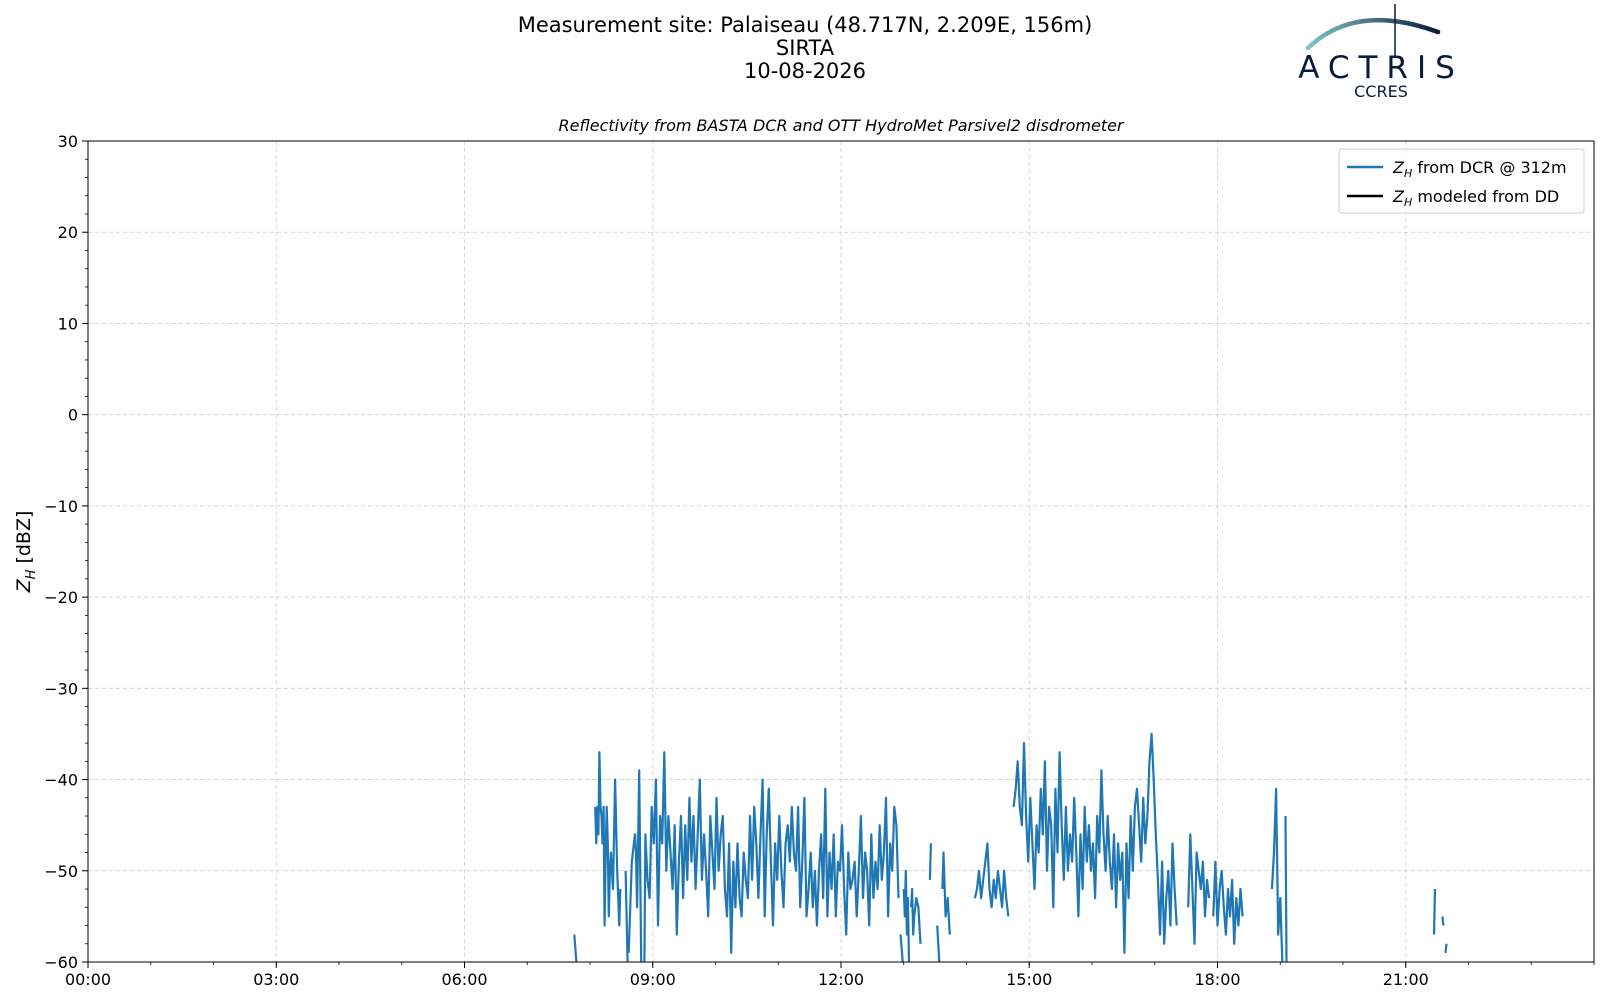  Describe the element at coordinates (653, 979) in the screenshot. I see `x-tick-label: 09:00` at that location.